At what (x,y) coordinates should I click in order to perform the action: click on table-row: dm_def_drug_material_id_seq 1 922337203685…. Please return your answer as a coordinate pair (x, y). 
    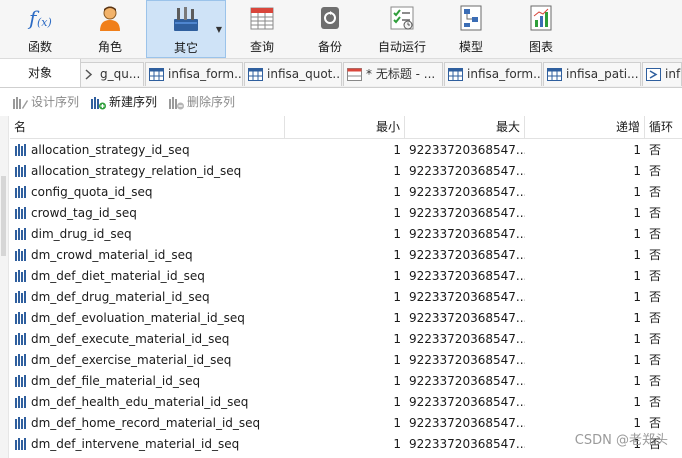
    Looking at the image, I should click on (346, 297).